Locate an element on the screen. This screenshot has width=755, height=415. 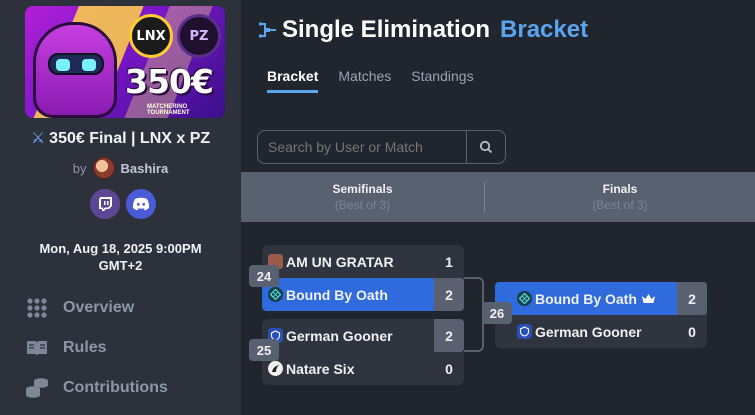
tab-matches: Matches is located at coordinates (364, 80).